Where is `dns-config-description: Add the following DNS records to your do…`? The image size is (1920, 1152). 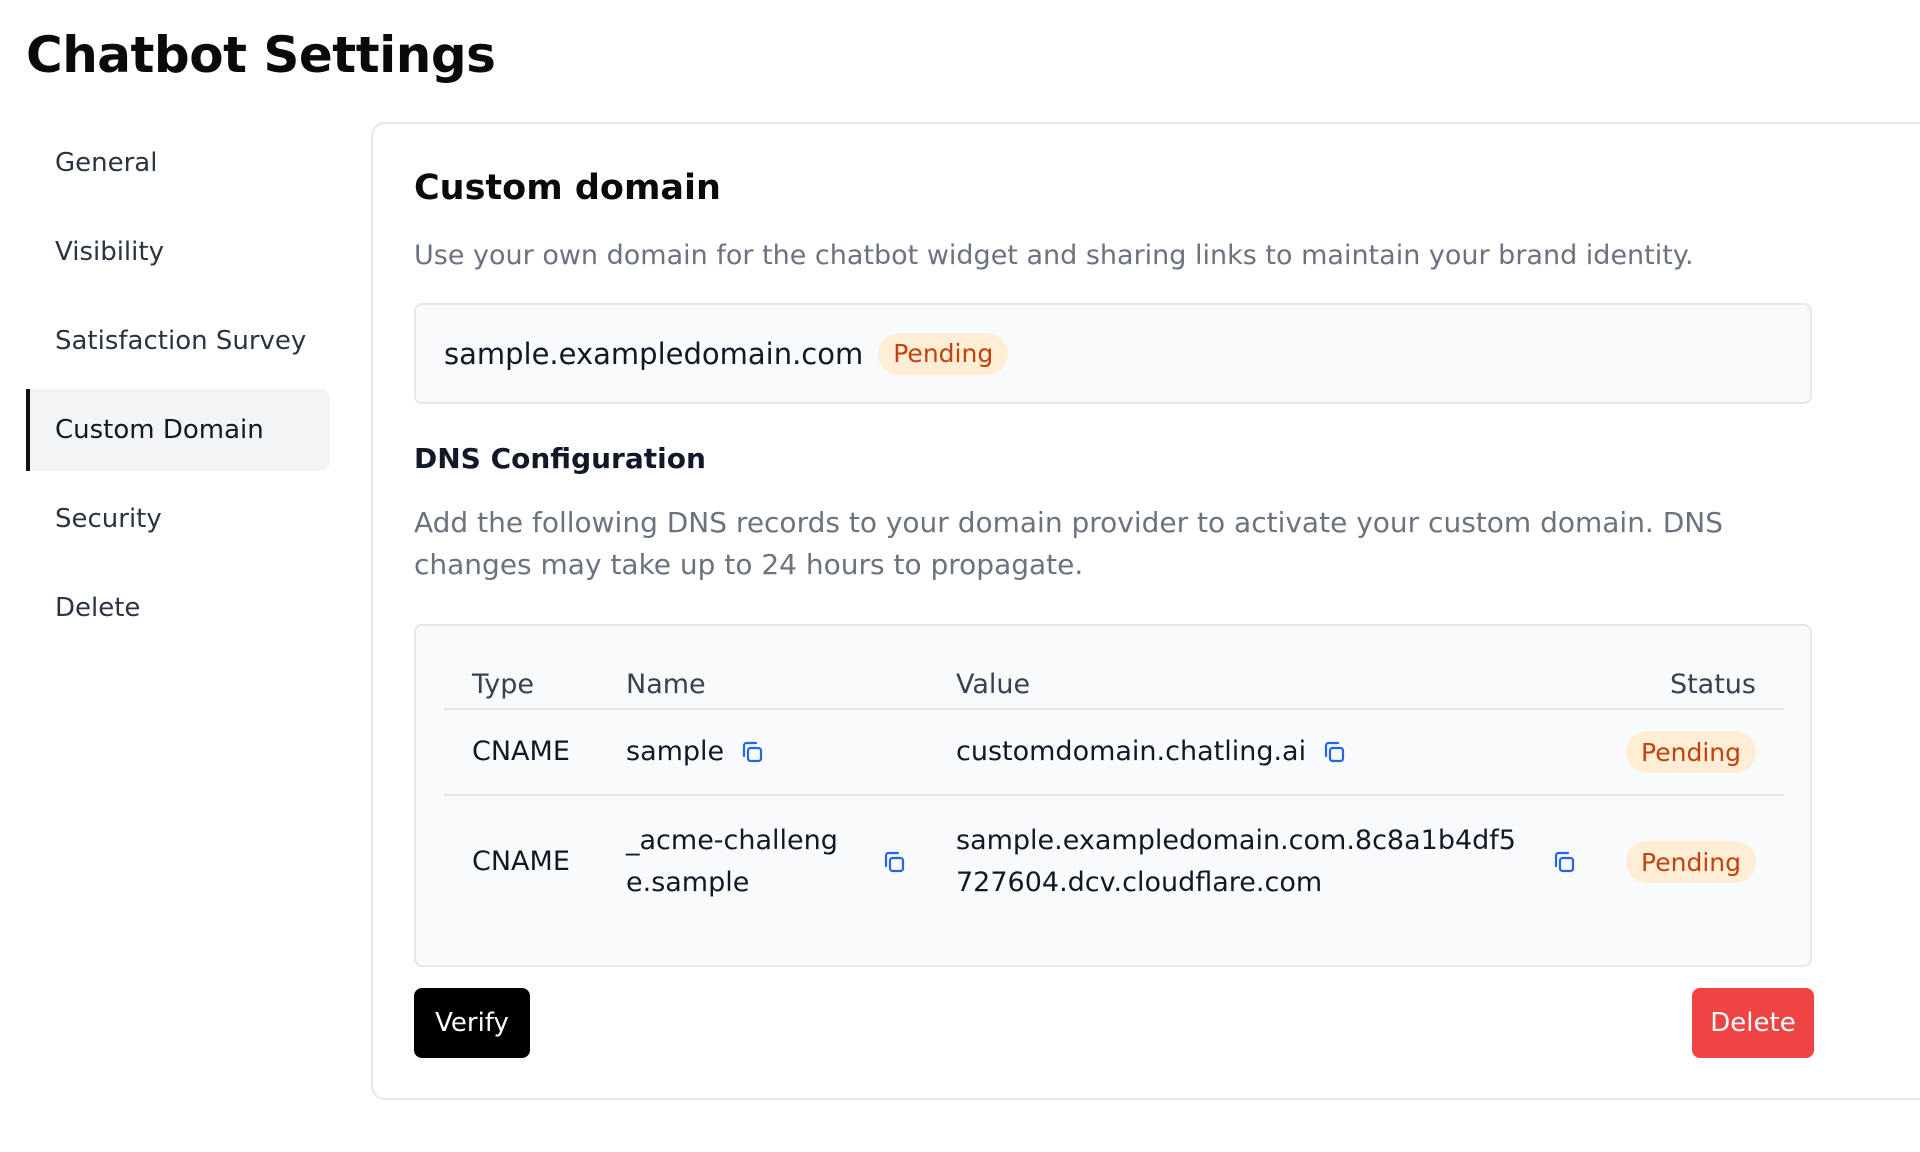
dns-config-description: Add the following DNS records to your do… is located at coordinates (1069, 543).